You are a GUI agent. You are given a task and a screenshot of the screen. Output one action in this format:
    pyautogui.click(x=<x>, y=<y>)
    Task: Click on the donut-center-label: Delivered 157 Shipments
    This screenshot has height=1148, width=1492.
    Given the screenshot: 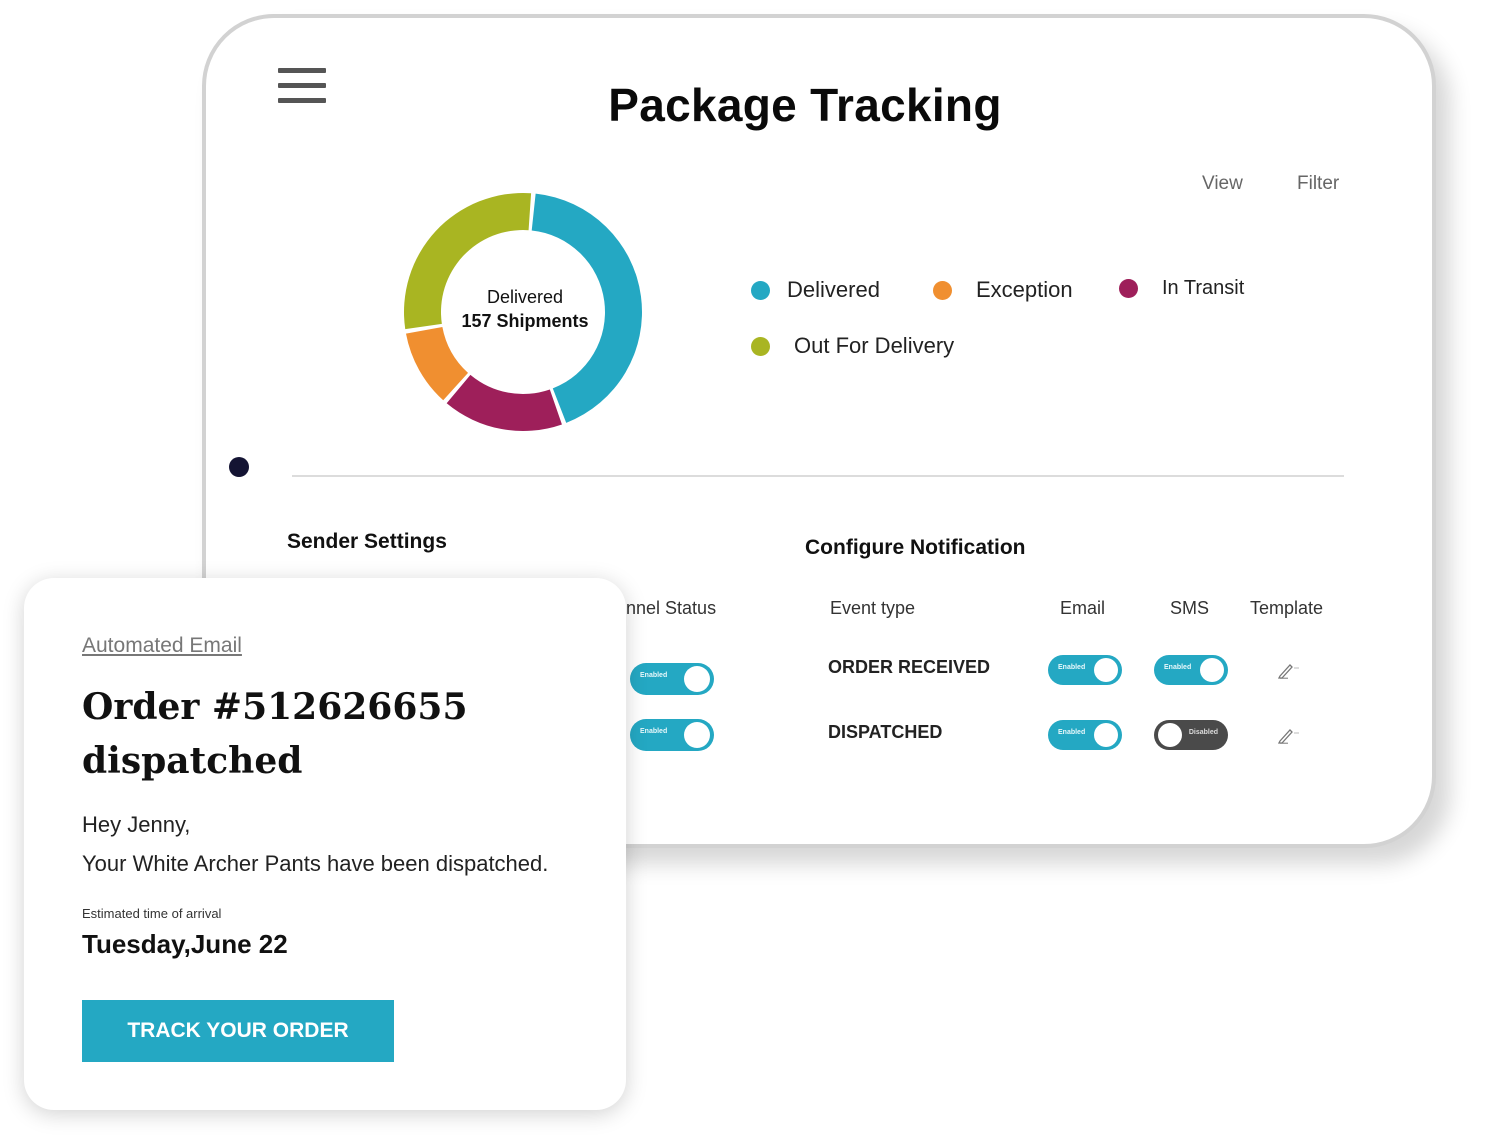 What is the action you would take?
    pyautogui.click(x=525, y=309)
    